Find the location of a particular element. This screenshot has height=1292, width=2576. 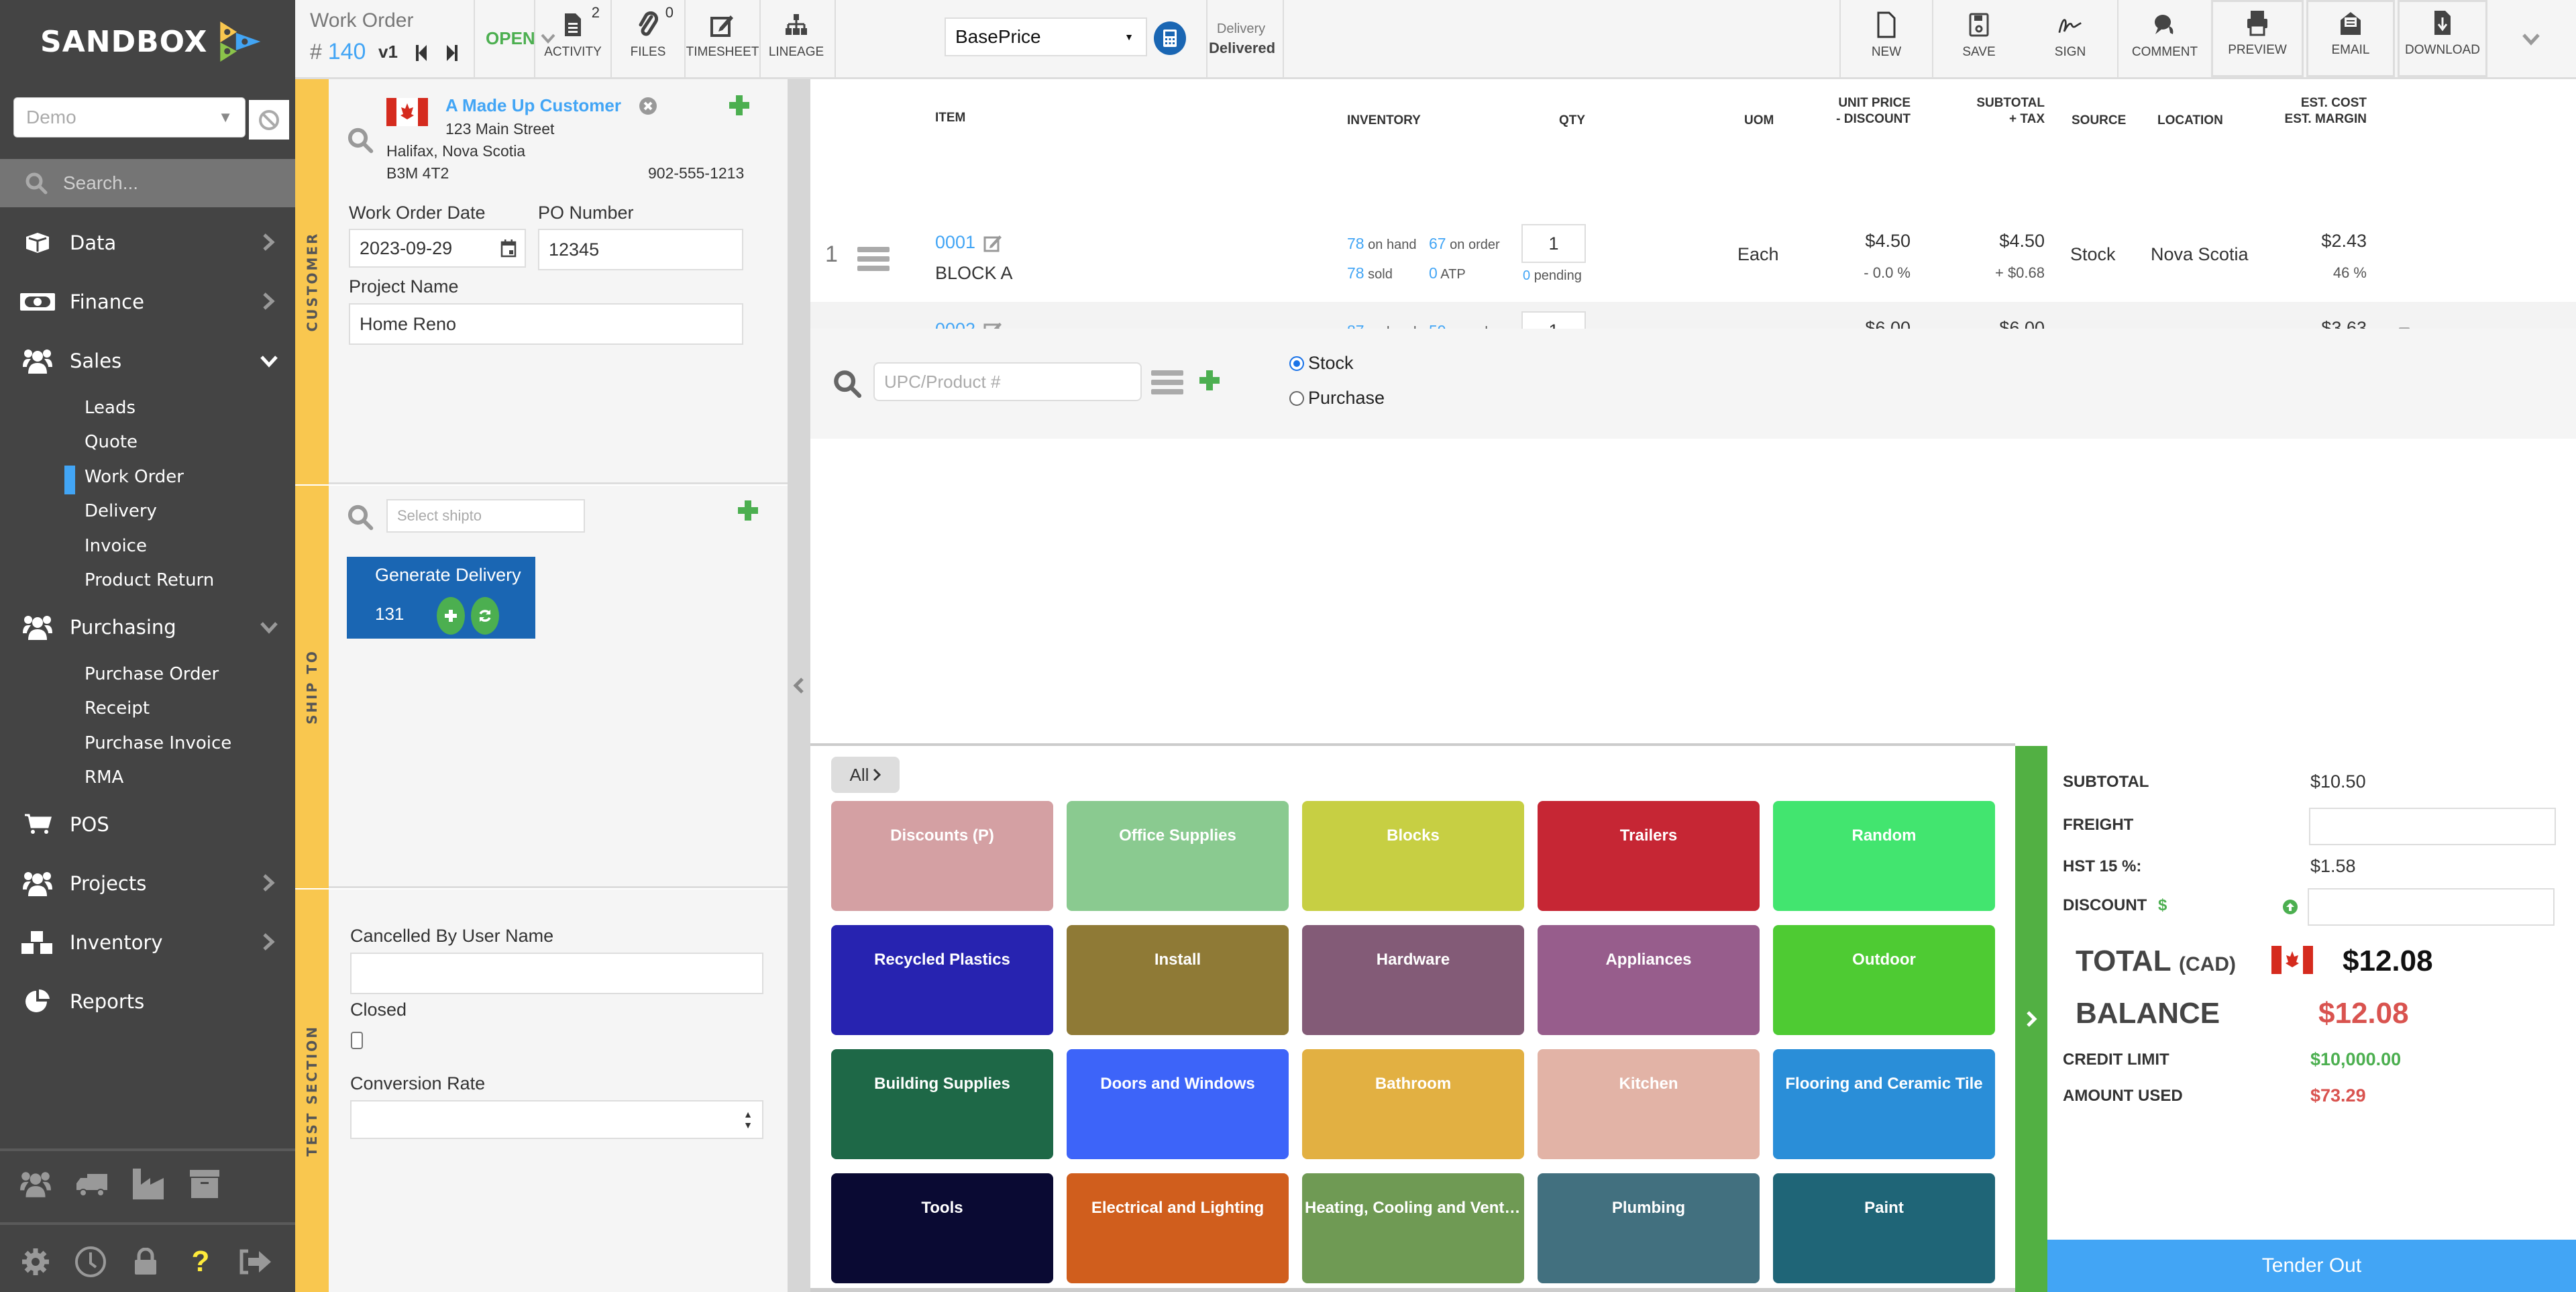

activity-button: 2 ACTIVITY is located at coordinates (572, 38).